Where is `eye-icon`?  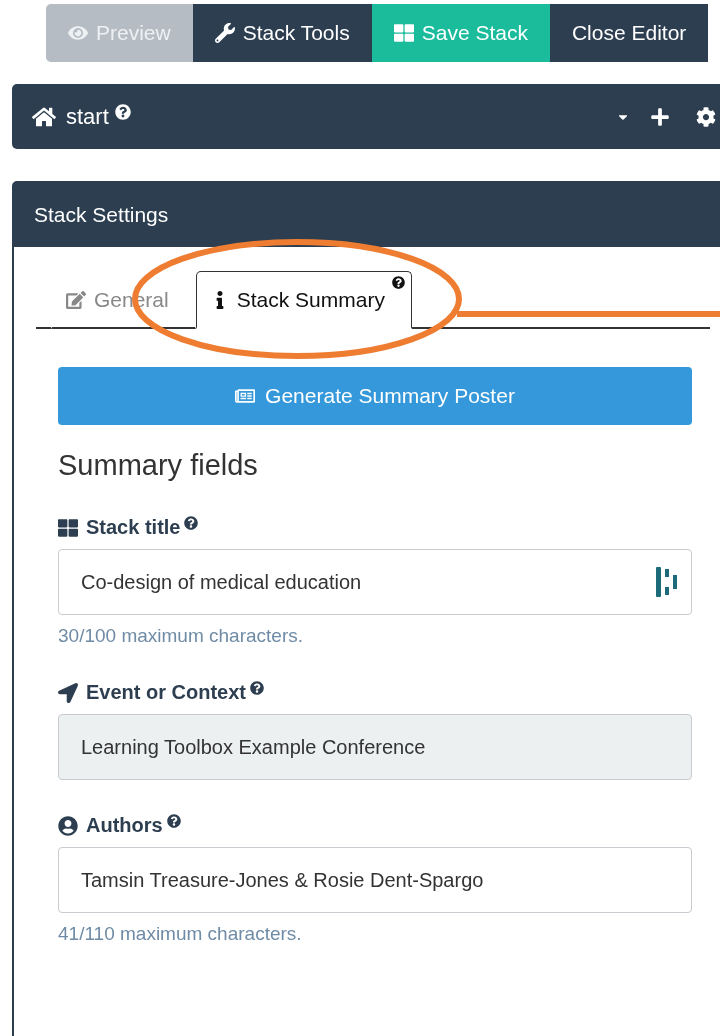
eye-icon is located at coordinates (78, 33).